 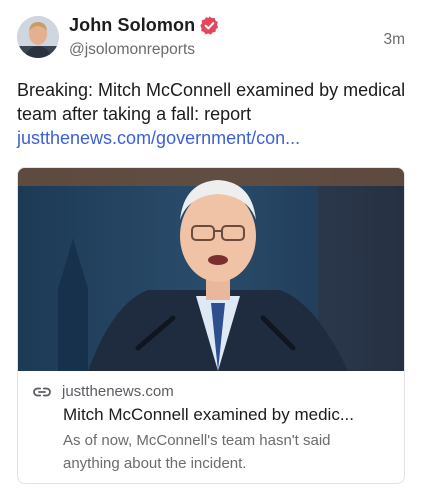 I want to click on display-name: John Solomon, so click(x=132, y=25).